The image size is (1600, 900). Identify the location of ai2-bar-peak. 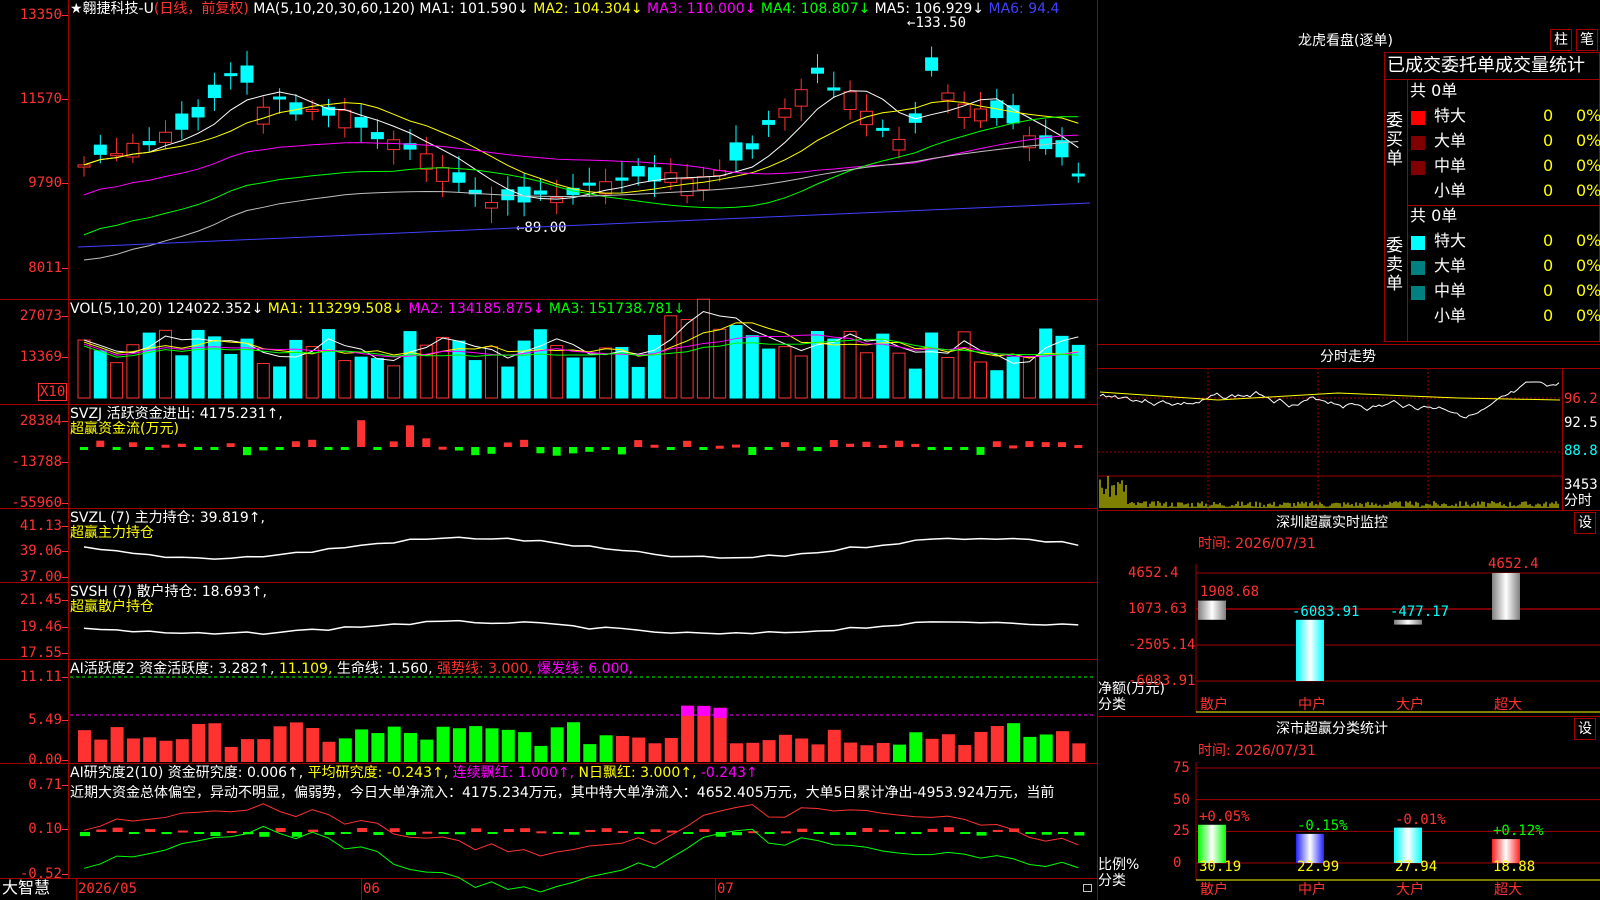
(688, 710).